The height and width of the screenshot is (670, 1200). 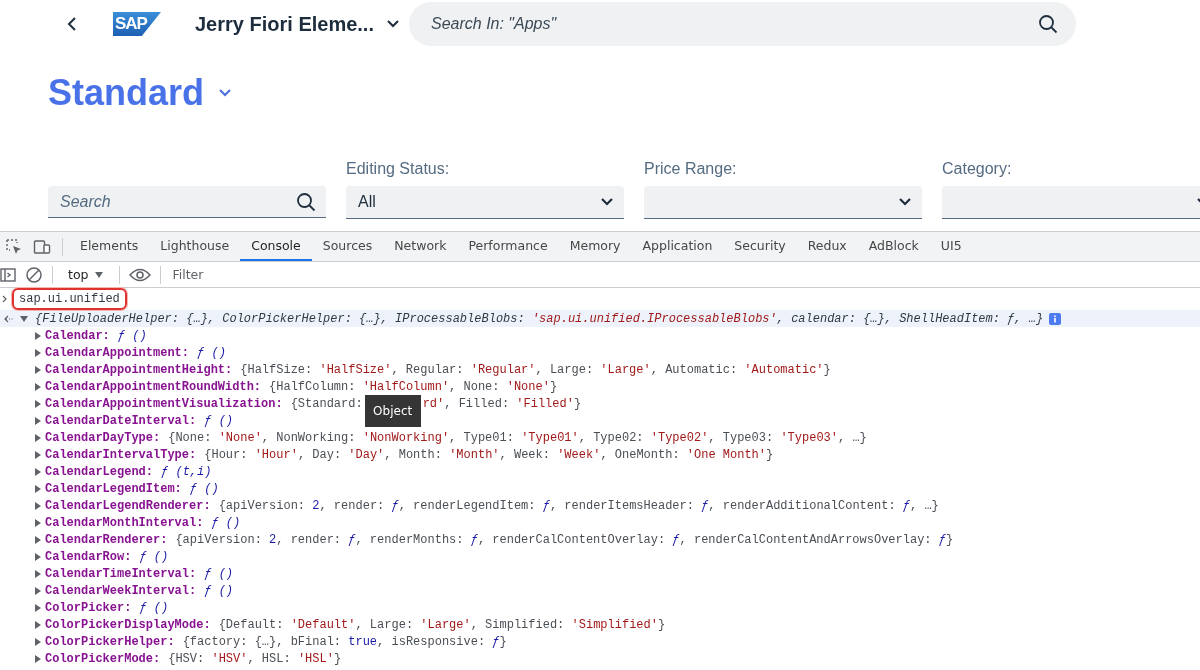 What do you see at coordinates (121, 420) in the screenshot?
I see `property-name: CalendarDateInterval:` at bounding box center [121, 420].